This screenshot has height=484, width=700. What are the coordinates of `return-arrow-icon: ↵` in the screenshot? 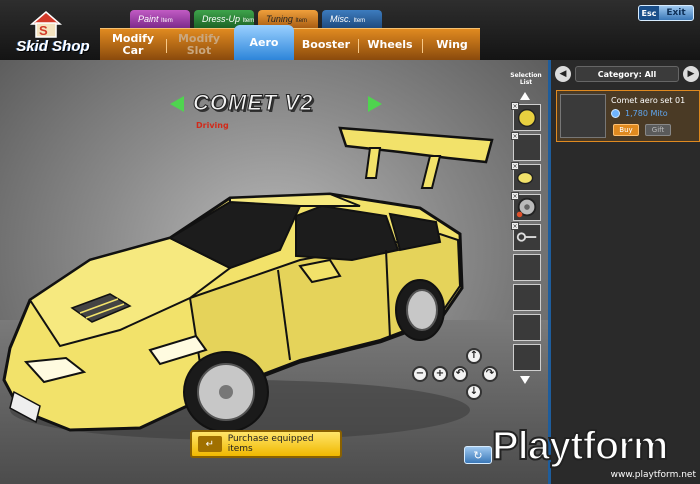 It's located at (210, 444).